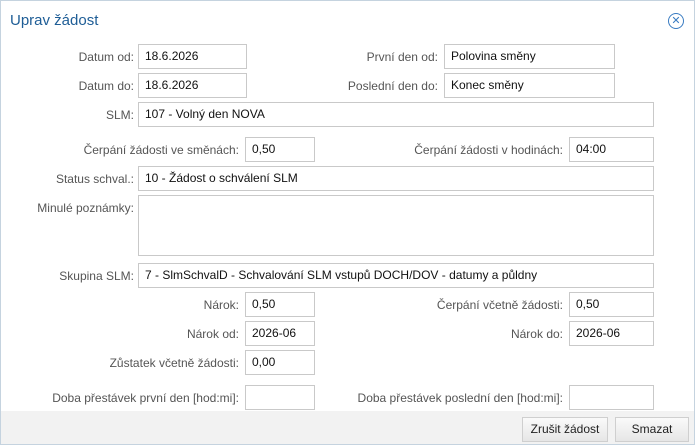 This screenshot has height=445, width=695. Describe the element at coordinates (280, 149) in the screenshot. I see `cerpani-smeny-field: 0,50` at that location.